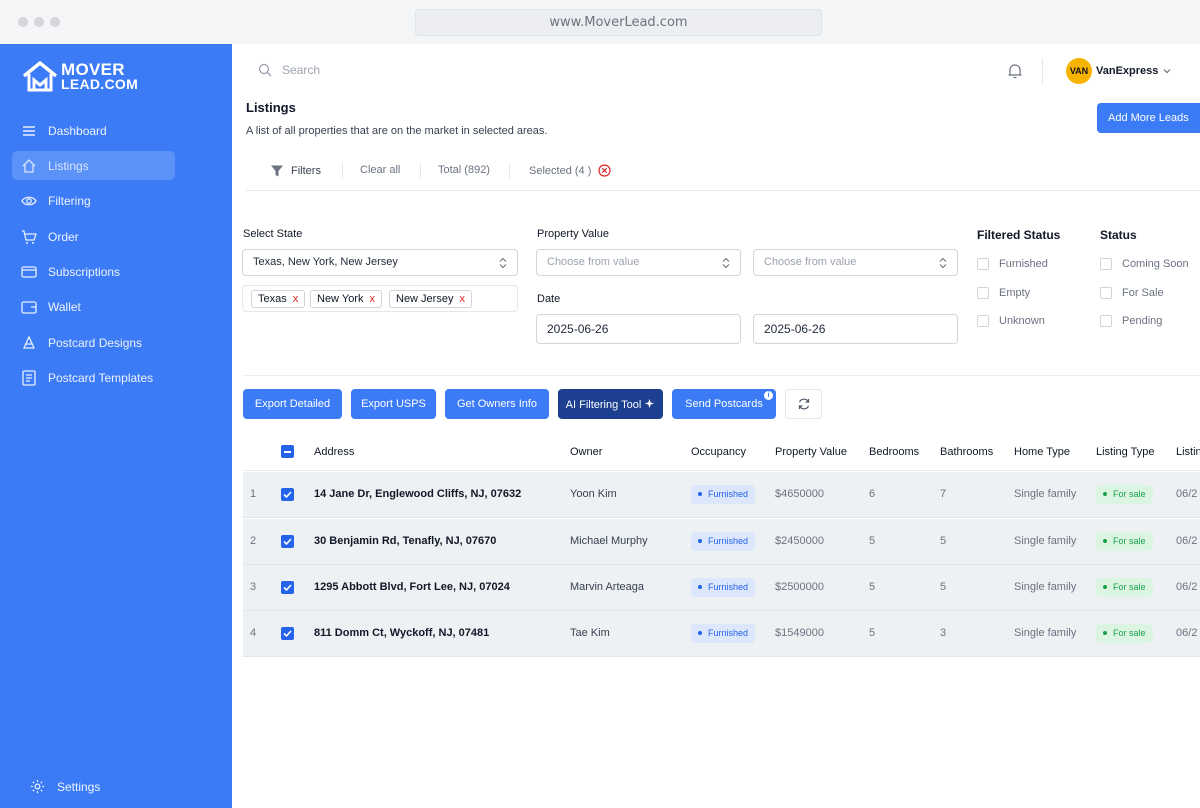  Describe the element at coordinates (37, 786) in the screenshot. I see `gear-icon` at that location.